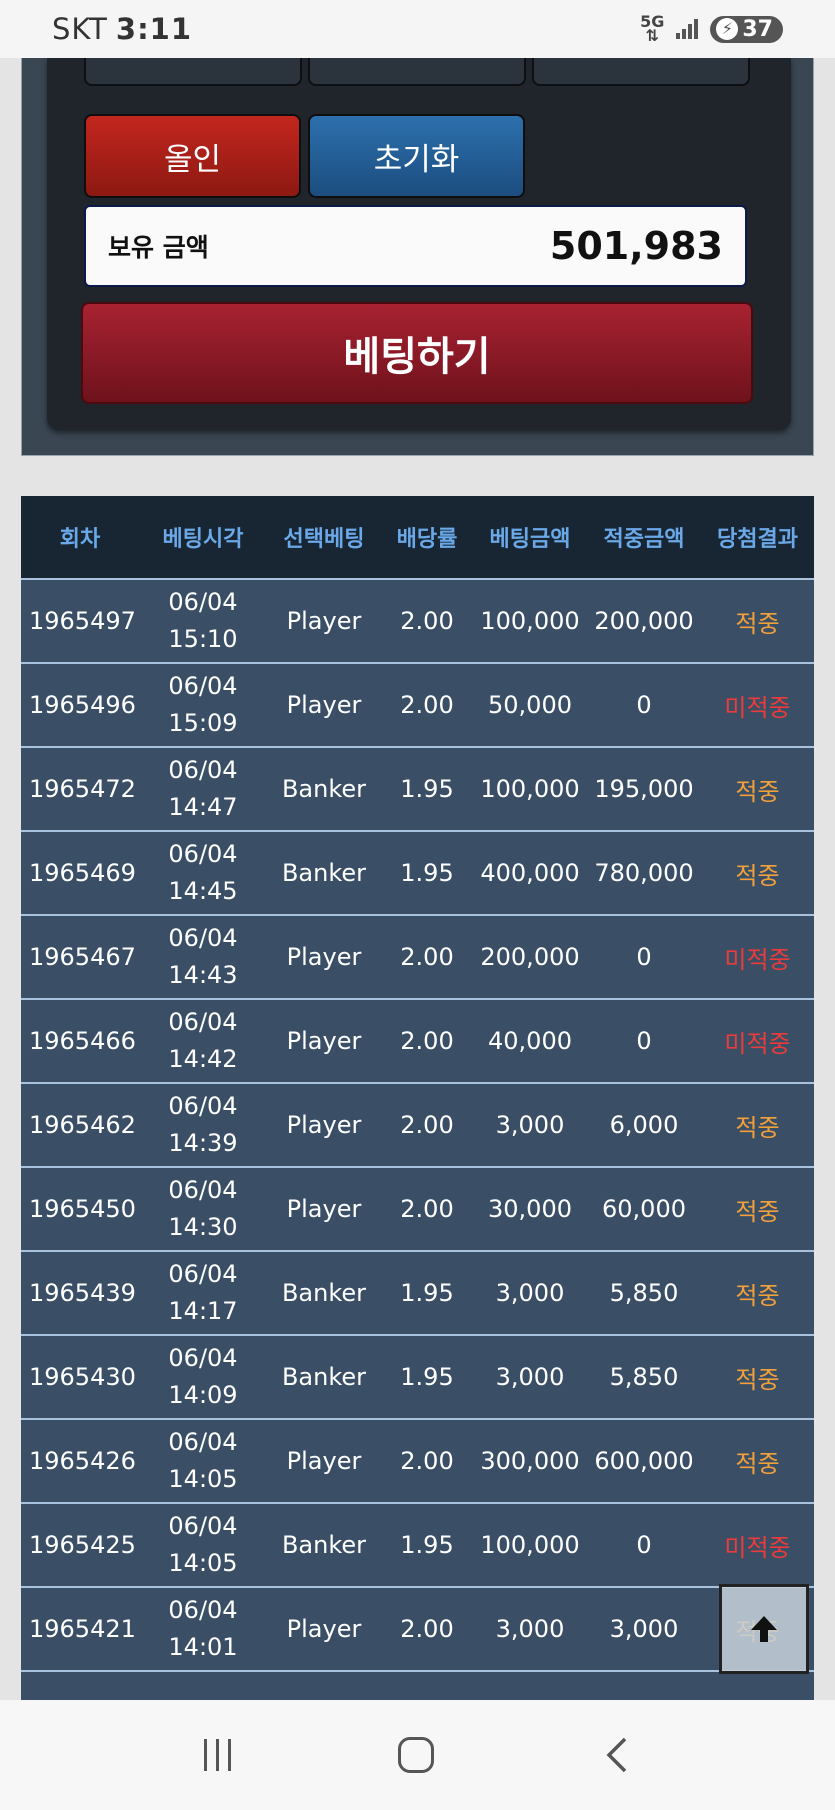 This screenshot has width=835, height=1810. What do you see at coordinates (616, 1755) in the screenshot?
I see `back-icon` at bounding box center [616, 1755].